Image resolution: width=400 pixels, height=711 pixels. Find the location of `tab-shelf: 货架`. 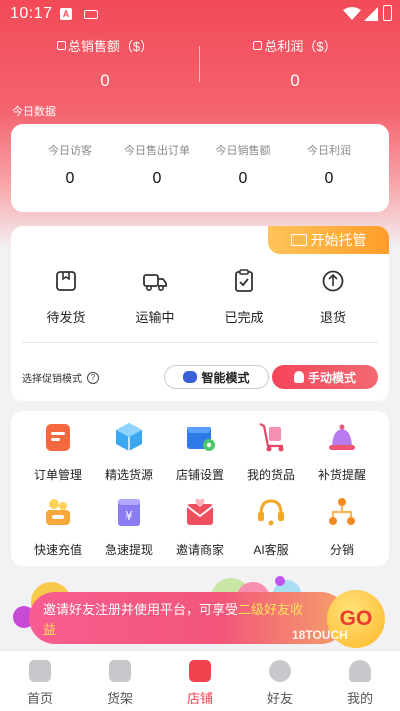

tab-shelf: 货架 is located at coordinates (120, 681).